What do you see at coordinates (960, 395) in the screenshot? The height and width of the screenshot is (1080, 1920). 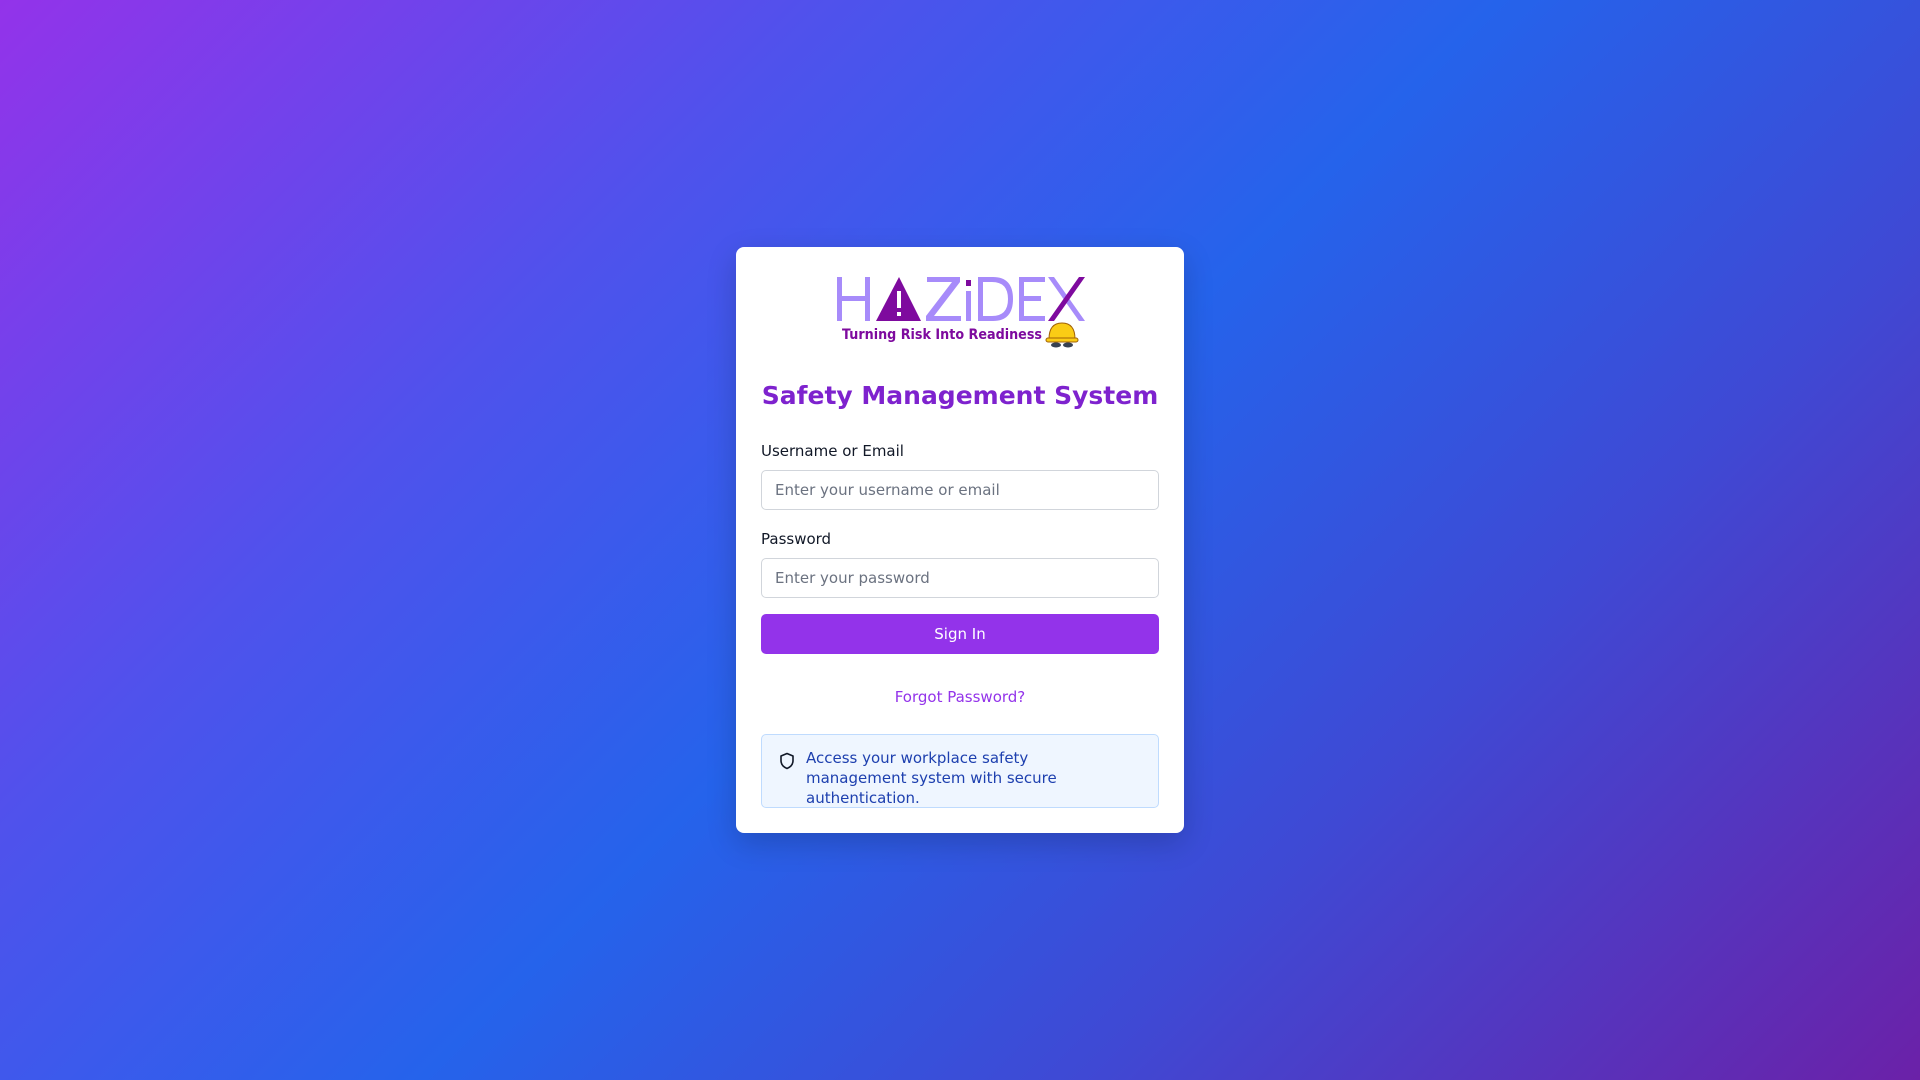 I see `page-title: Safety Management System` at bounding box center [960, 395].